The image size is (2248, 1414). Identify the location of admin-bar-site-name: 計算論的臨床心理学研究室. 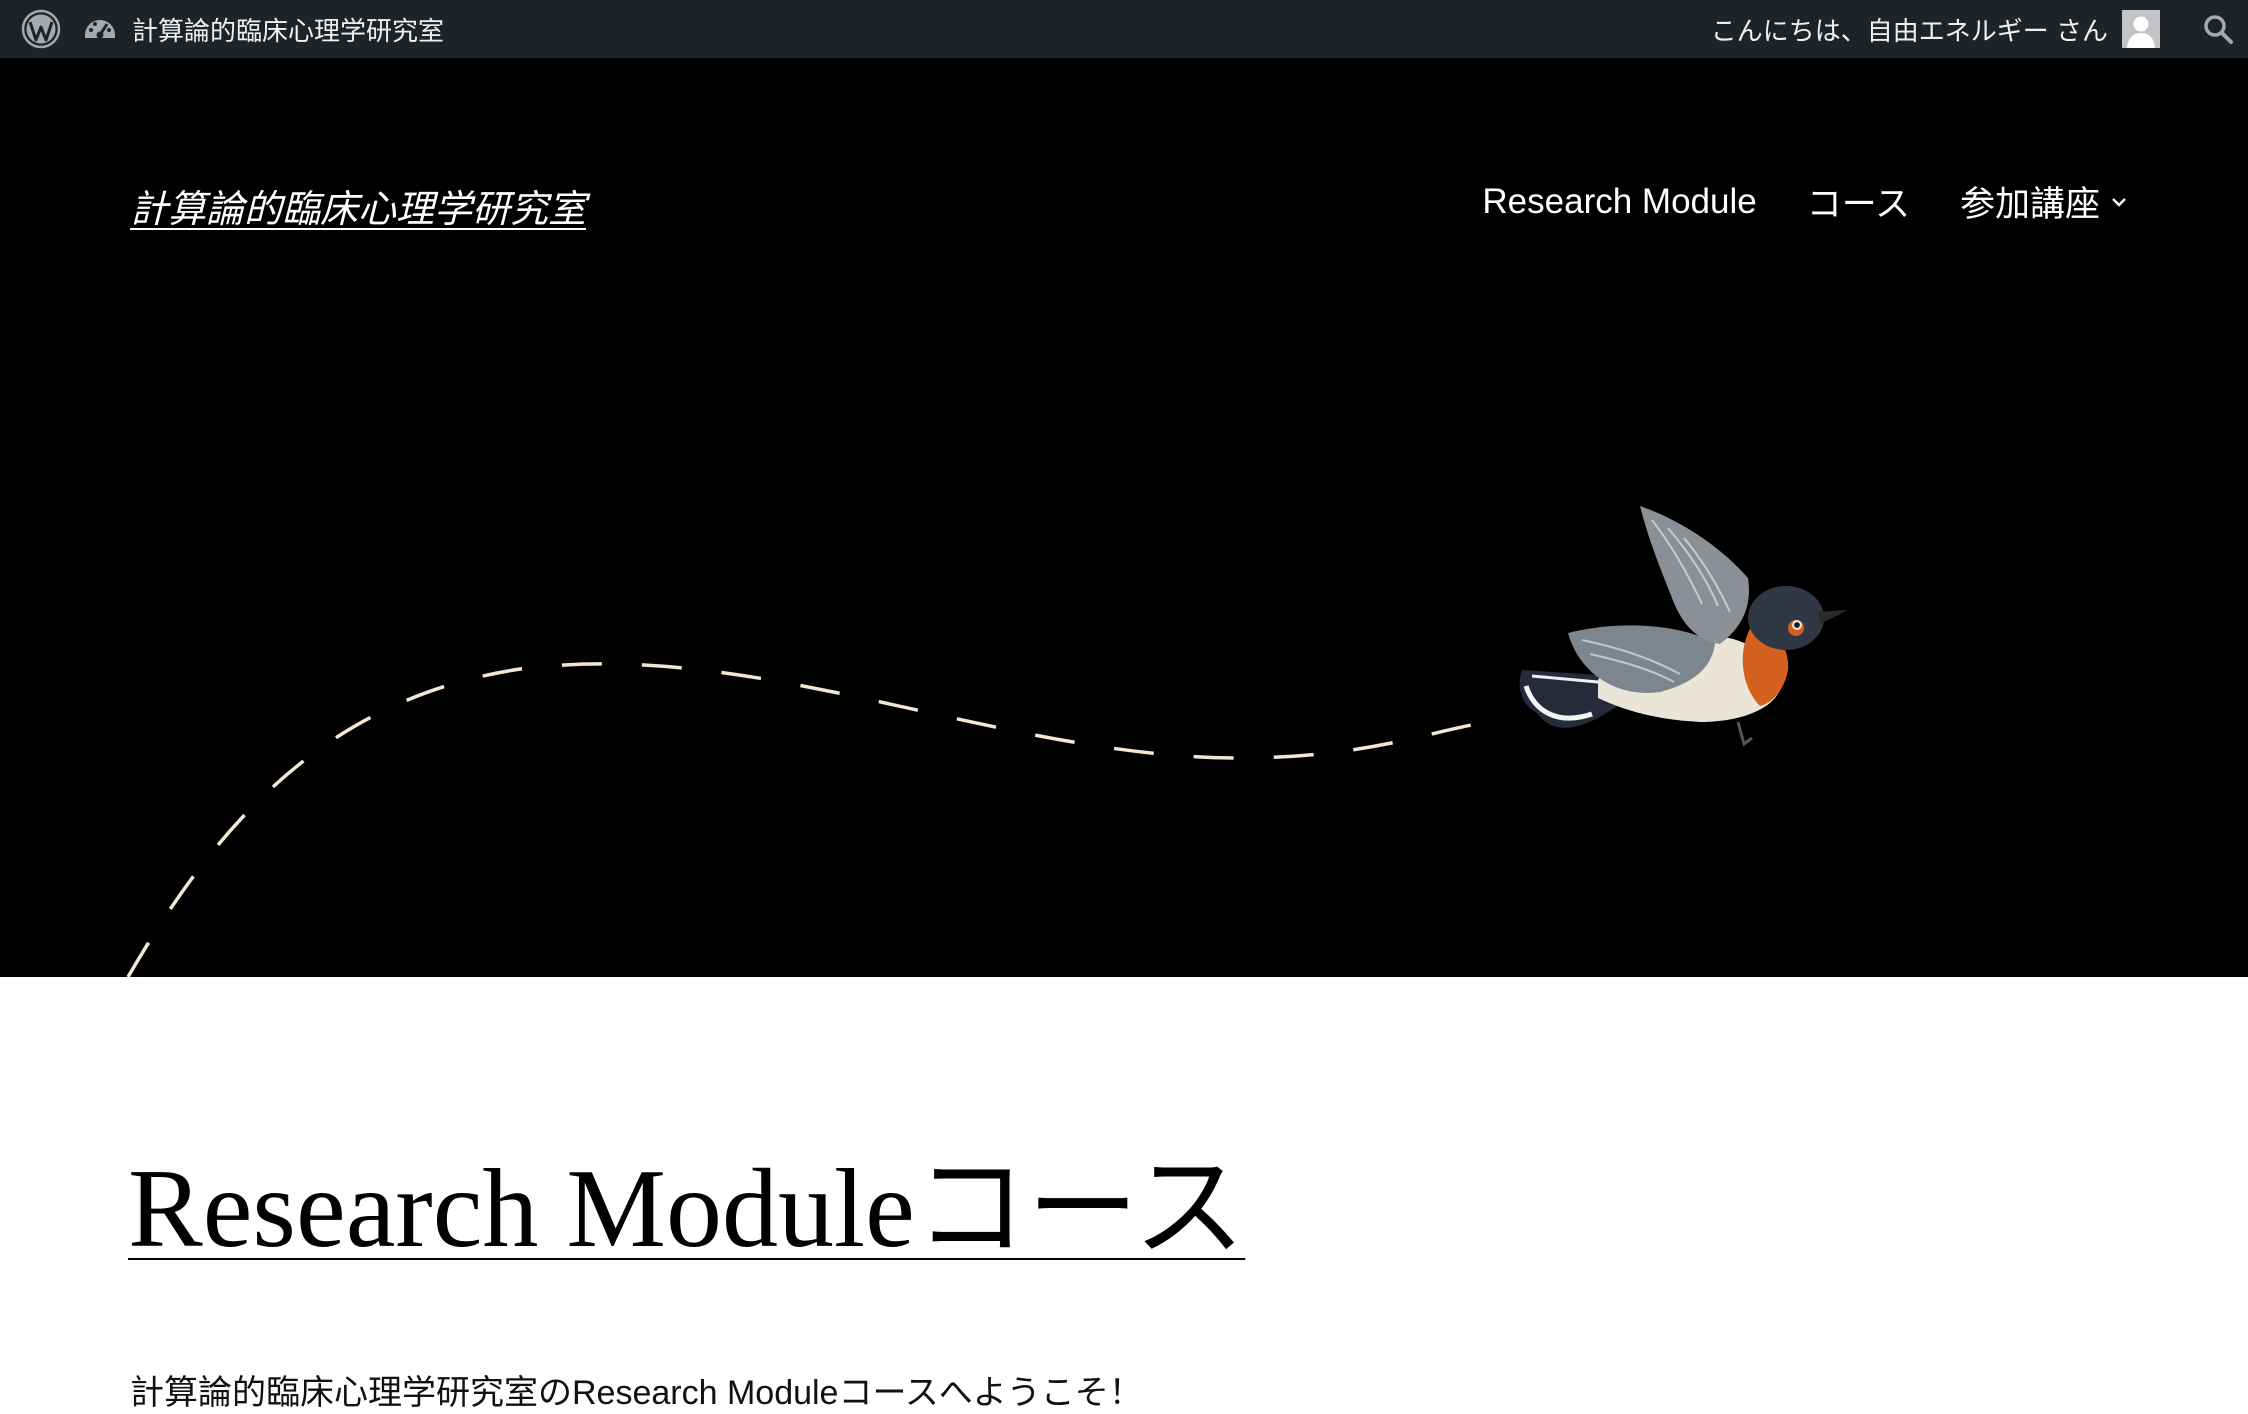
(288, 30).